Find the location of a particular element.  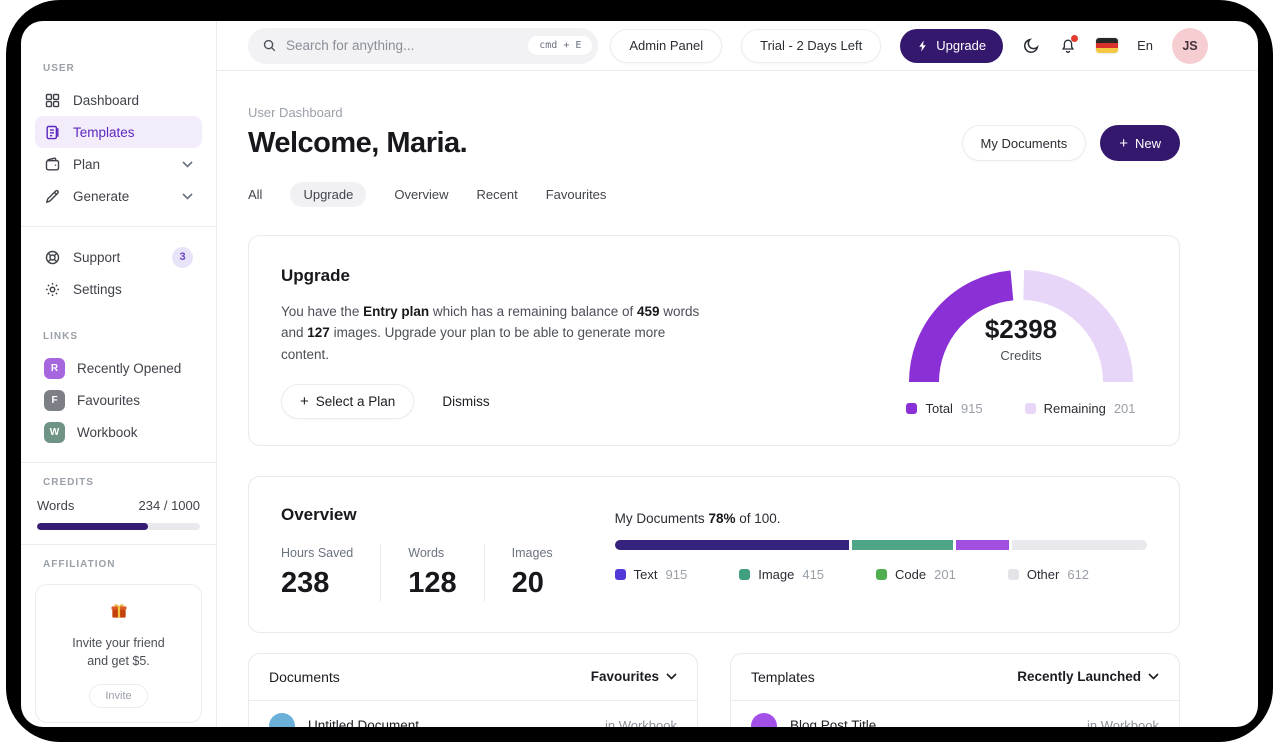

template-location: in Workbook is located at coordinates (1122, 722).